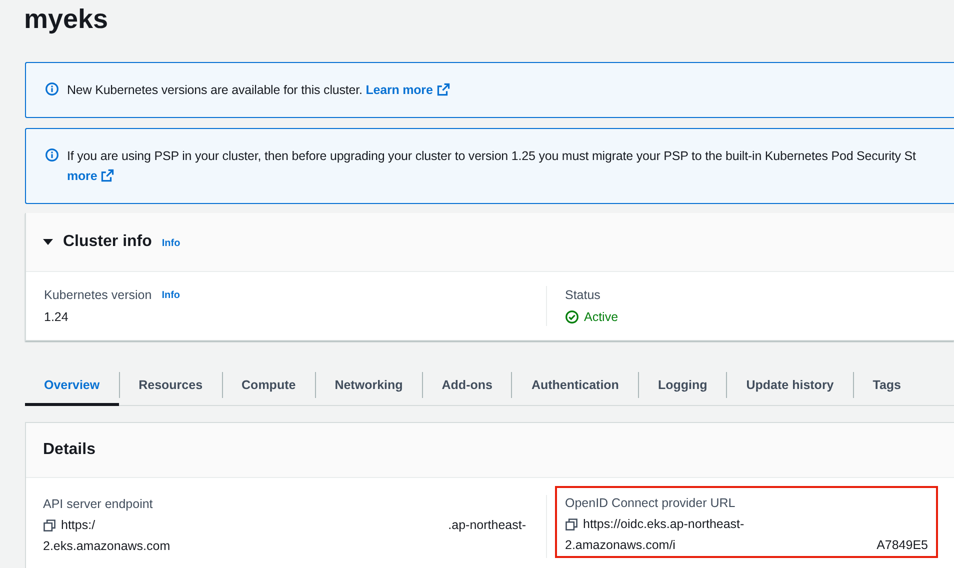 This screenshot has height=568, width=954. Describe the element at coordinates (682, 385) in the screenshot. I see `tab: Logging` at that location.